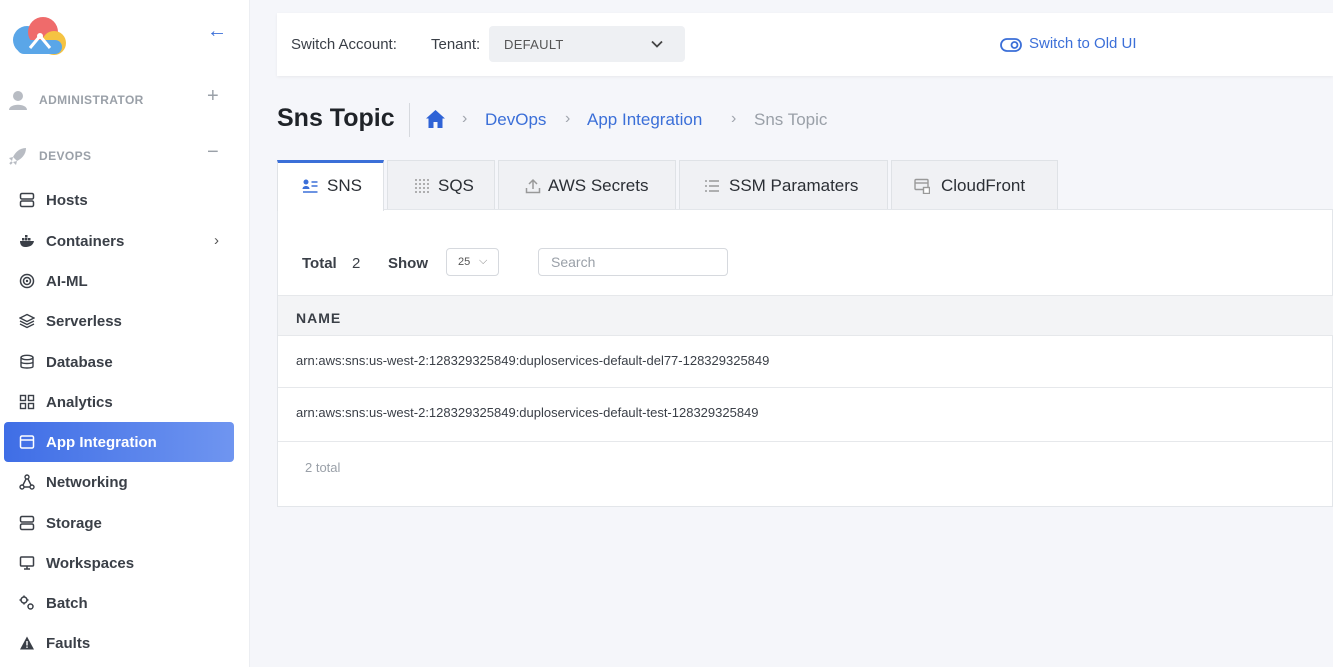  I want to click on duplocloud-logo, so click(39, 36).